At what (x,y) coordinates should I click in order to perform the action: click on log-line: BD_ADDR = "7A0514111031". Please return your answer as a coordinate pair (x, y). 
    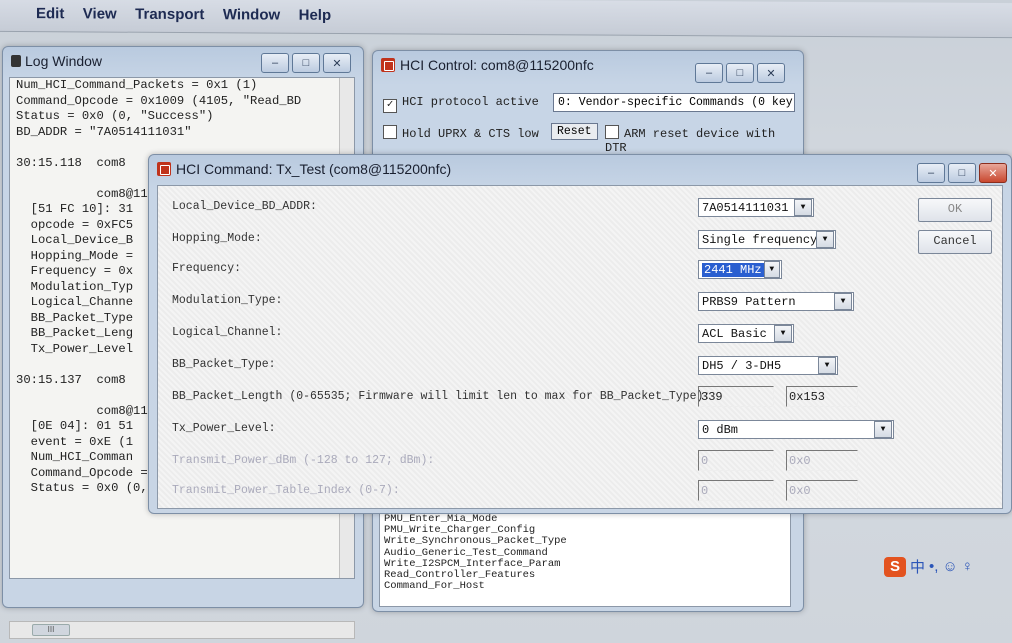
    Looking at the image, I should click on (104, 131).